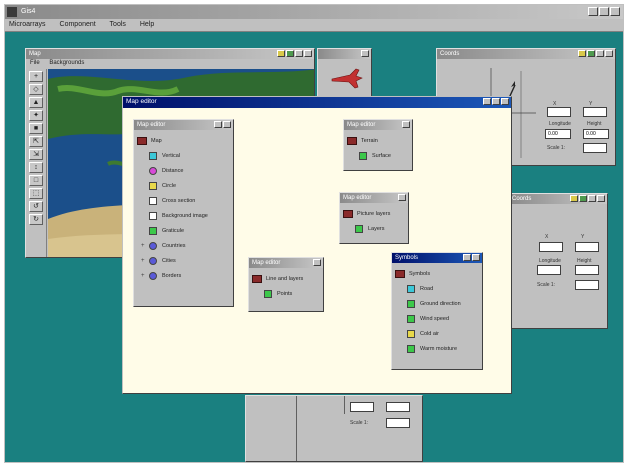 The width and height of the screenshot is (626, 465). I want to click on height-field, so click(587, 270).